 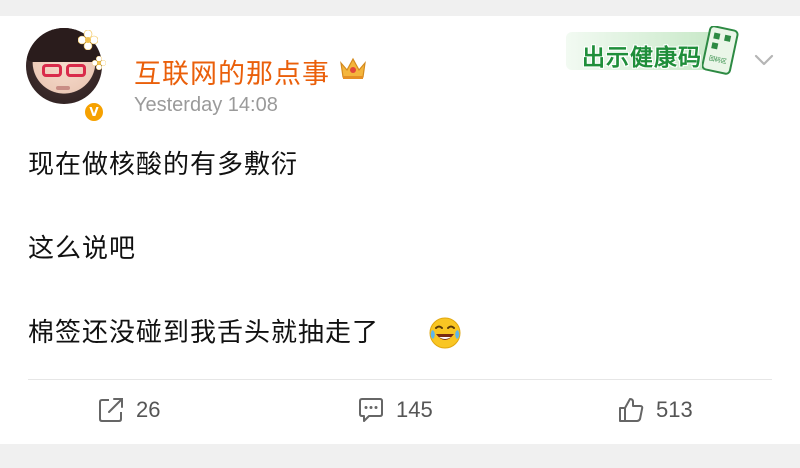 What do you see at coordinates (400, 8) in the screenshot?
I see `feed-gap-top` at bounding box center [400, 8].